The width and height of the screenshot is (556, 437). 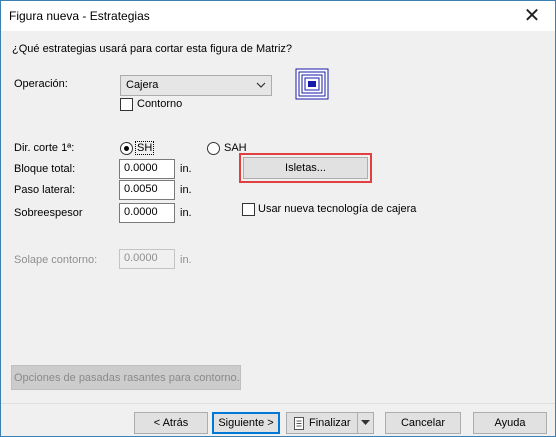 I want to click on direction-label: Dir. corte 1ª:, so click(x=44, y=148).